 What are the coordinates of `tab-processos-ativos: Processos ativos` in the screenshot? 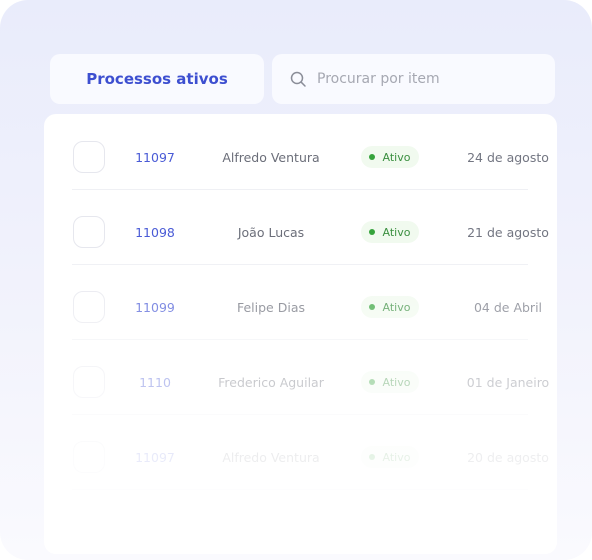 It's located at (157, 79).